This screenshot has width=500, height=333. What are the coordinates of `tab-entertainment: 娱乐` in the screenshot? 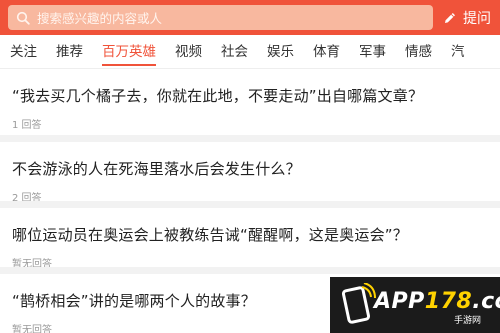 It's located at (280, 51).